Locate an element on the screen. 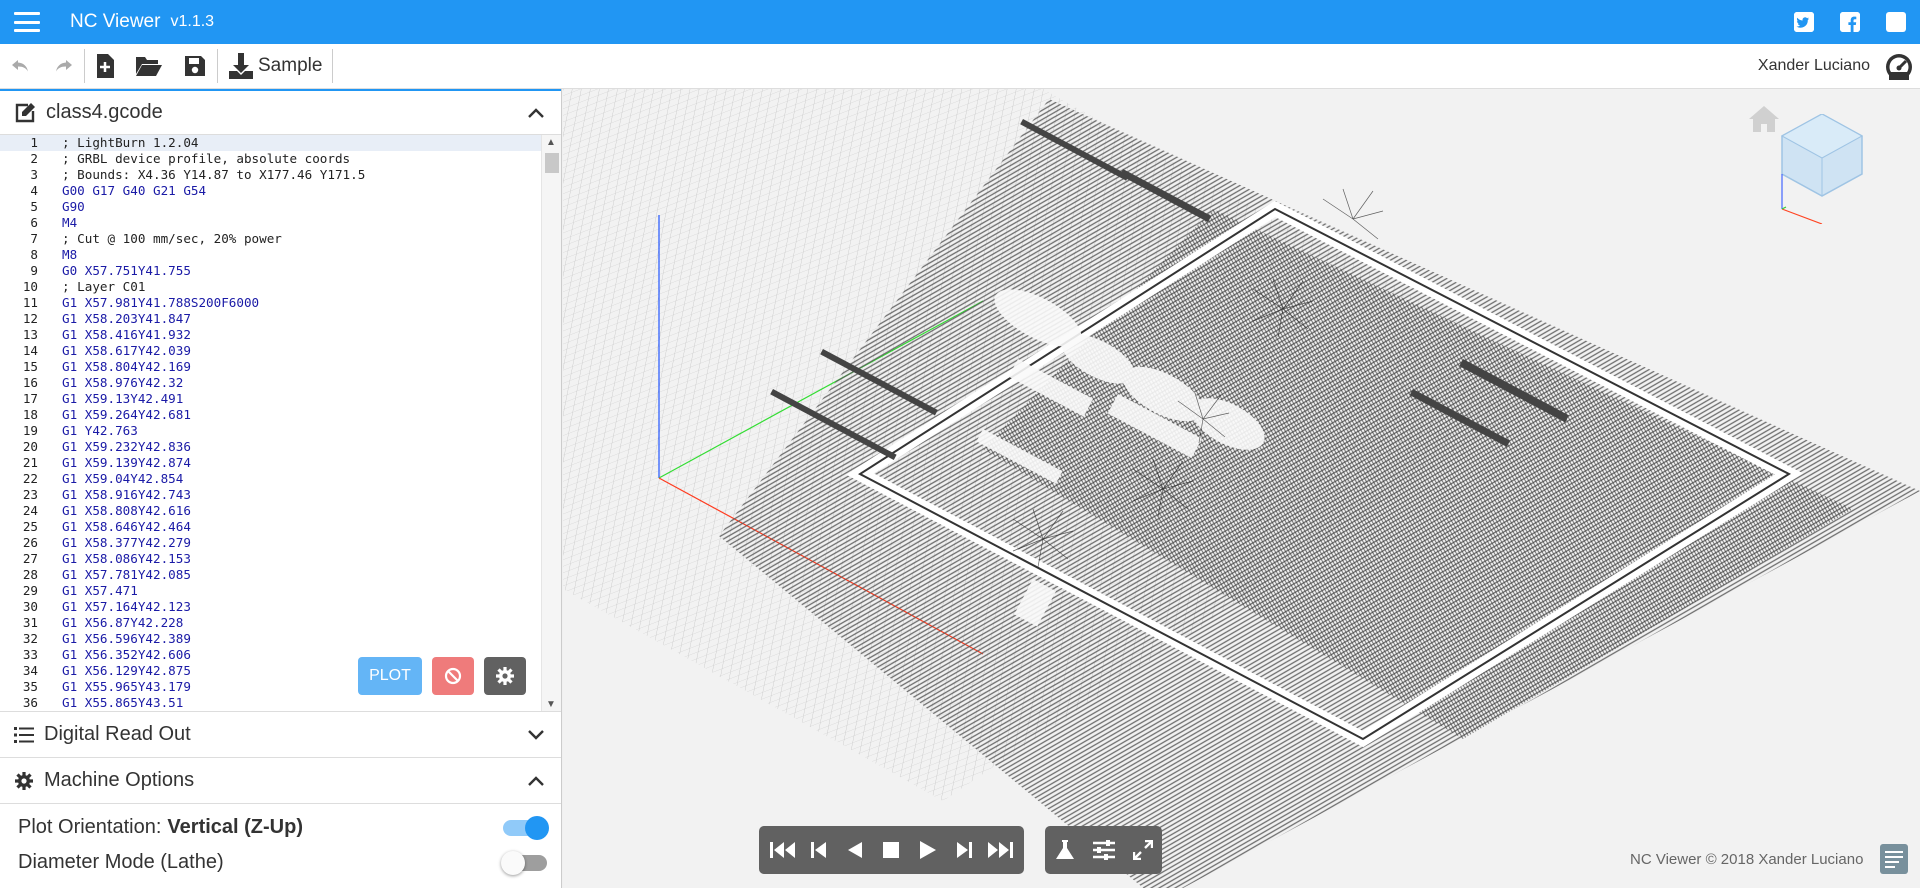  save-file-button is located at coordinates (195, 66).